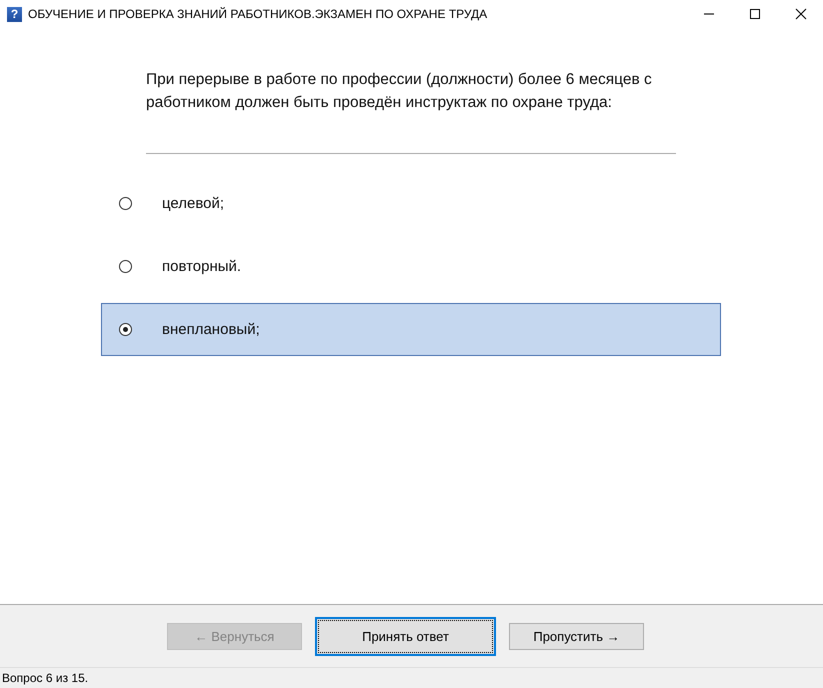 This screenshot has width=823, height=688. What do you see at coordinates (211, 329) in the screenshot?
I see `option-label: внеплановый;` at bounding box center [211, 329].